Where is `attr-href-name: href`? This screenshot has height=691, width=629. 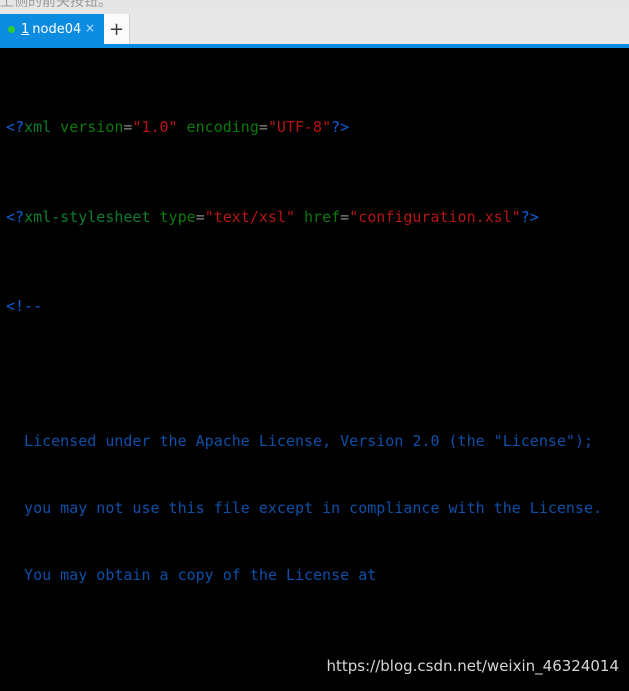
attr-href-name: href is located at coordinates (318, 216).